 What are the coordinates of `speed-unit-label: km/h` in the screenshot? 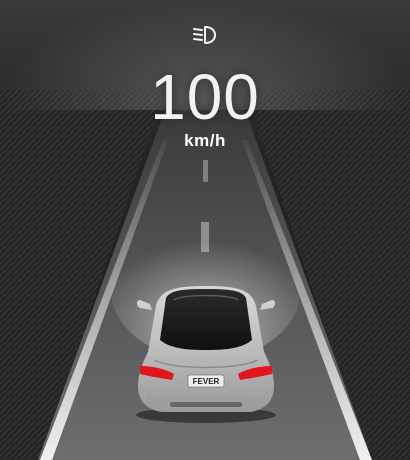 It's located at (205, 140).